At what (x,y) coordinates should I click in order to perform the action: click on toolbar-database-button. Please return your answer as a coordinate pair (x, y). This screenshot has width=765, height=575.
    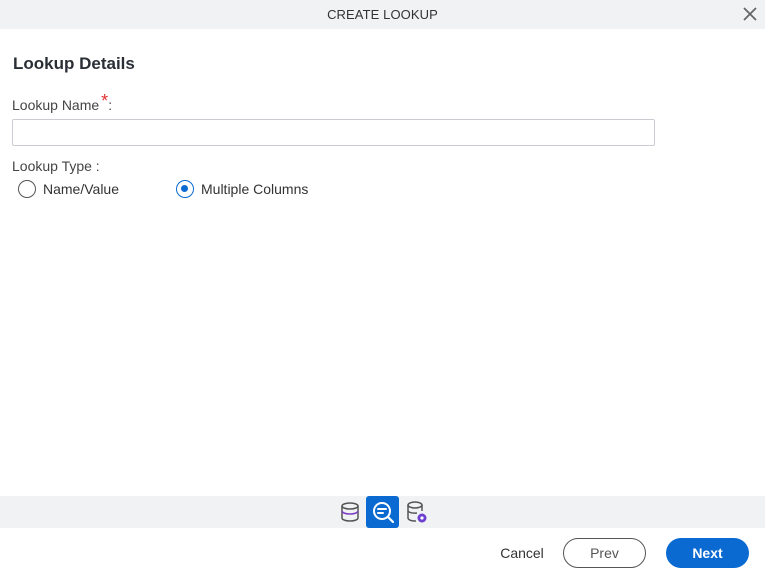
    Looking at the image, I should click on (349, 512).